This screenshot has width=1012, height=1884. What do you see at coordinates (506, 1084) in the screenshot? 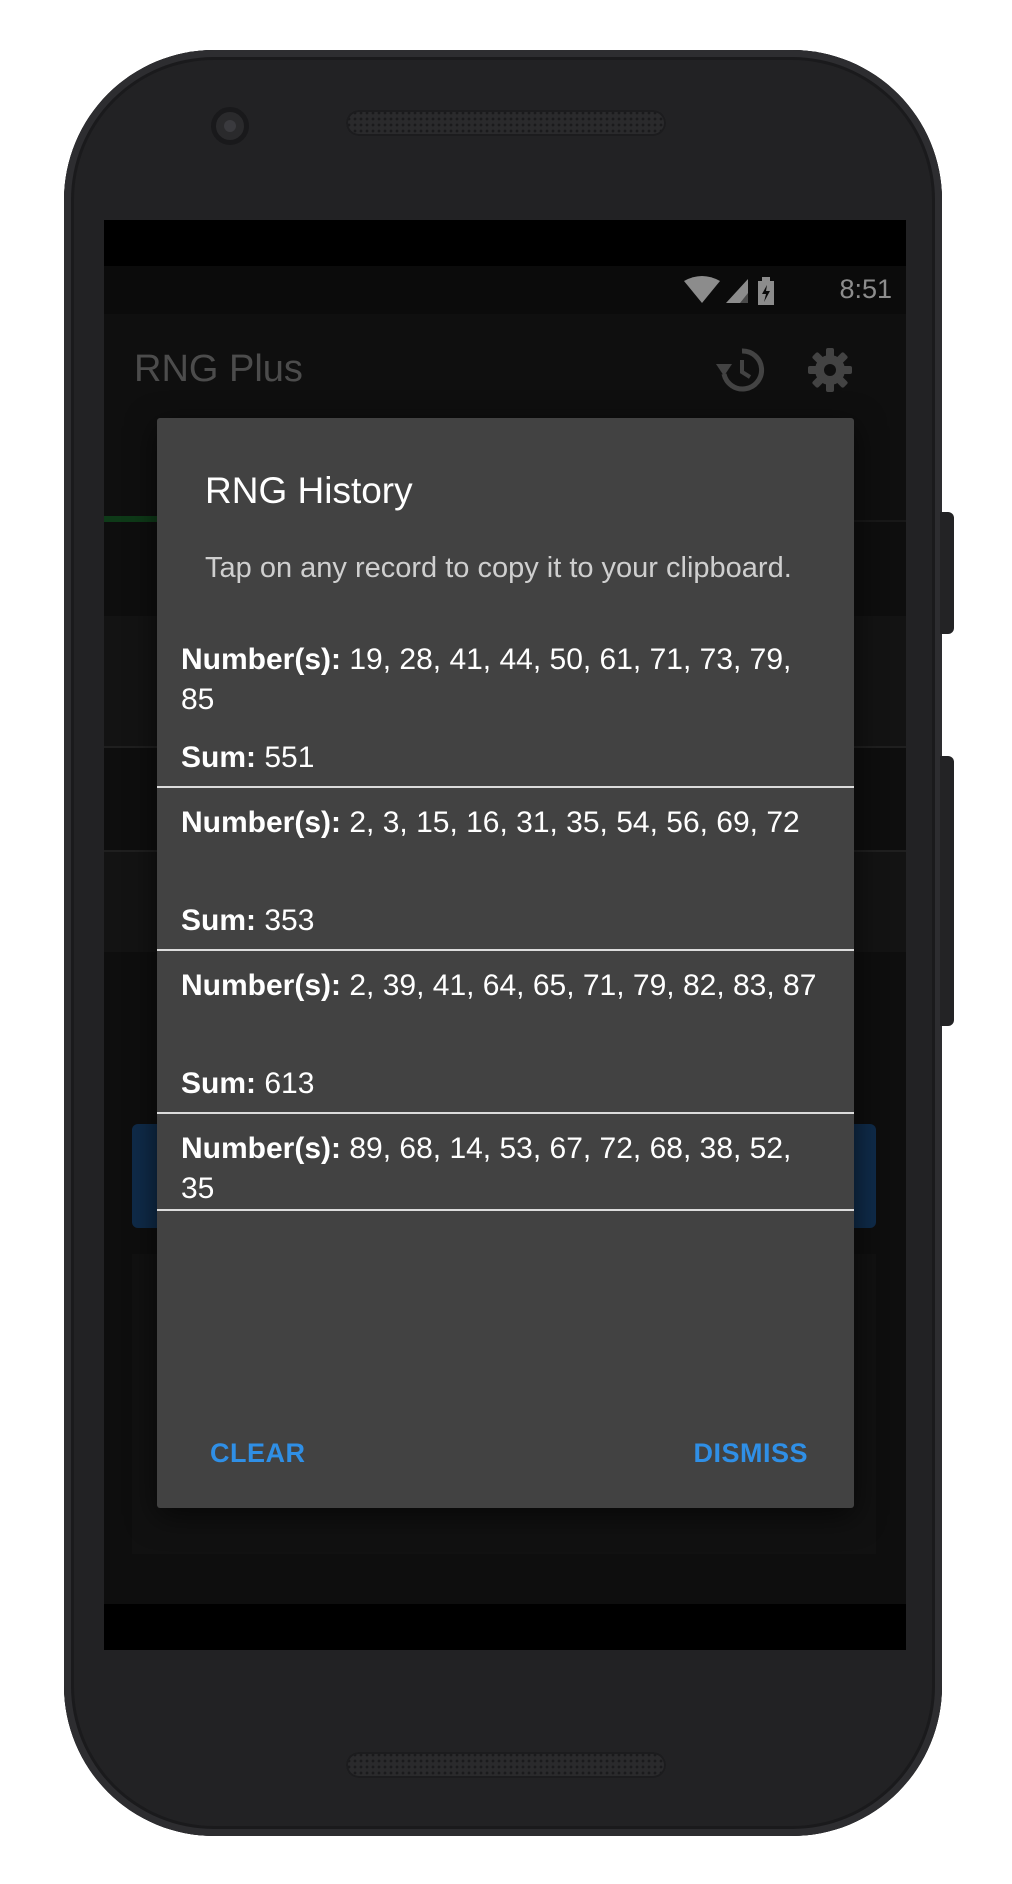
I see `record-sum: Sum: 613` at bounding box center [506, 1084].